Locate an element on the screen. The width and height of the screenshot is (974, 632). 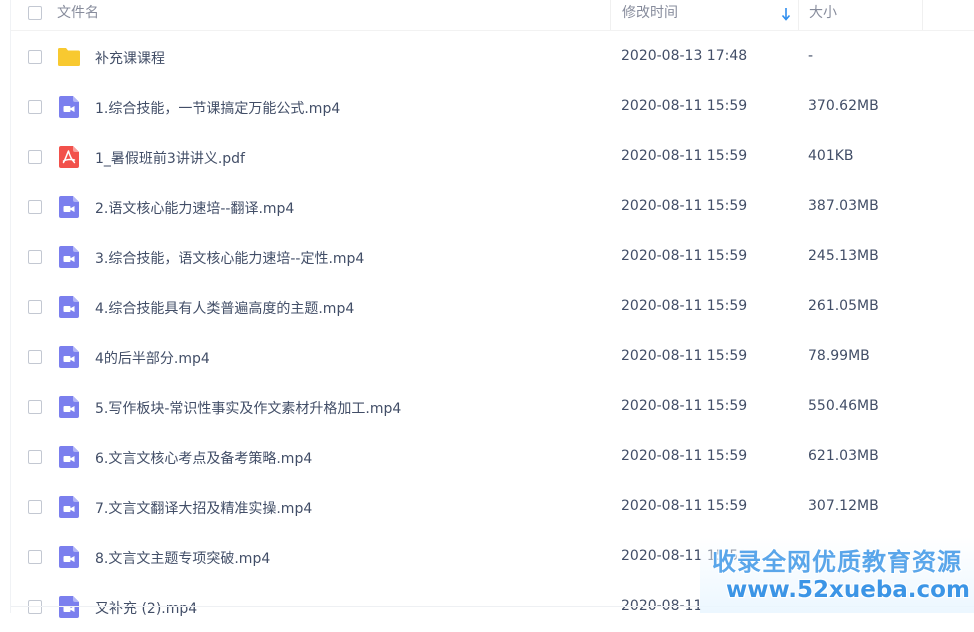
file-list-header: 文件名 修改时间 大小 is located at coordinates (492, 15).